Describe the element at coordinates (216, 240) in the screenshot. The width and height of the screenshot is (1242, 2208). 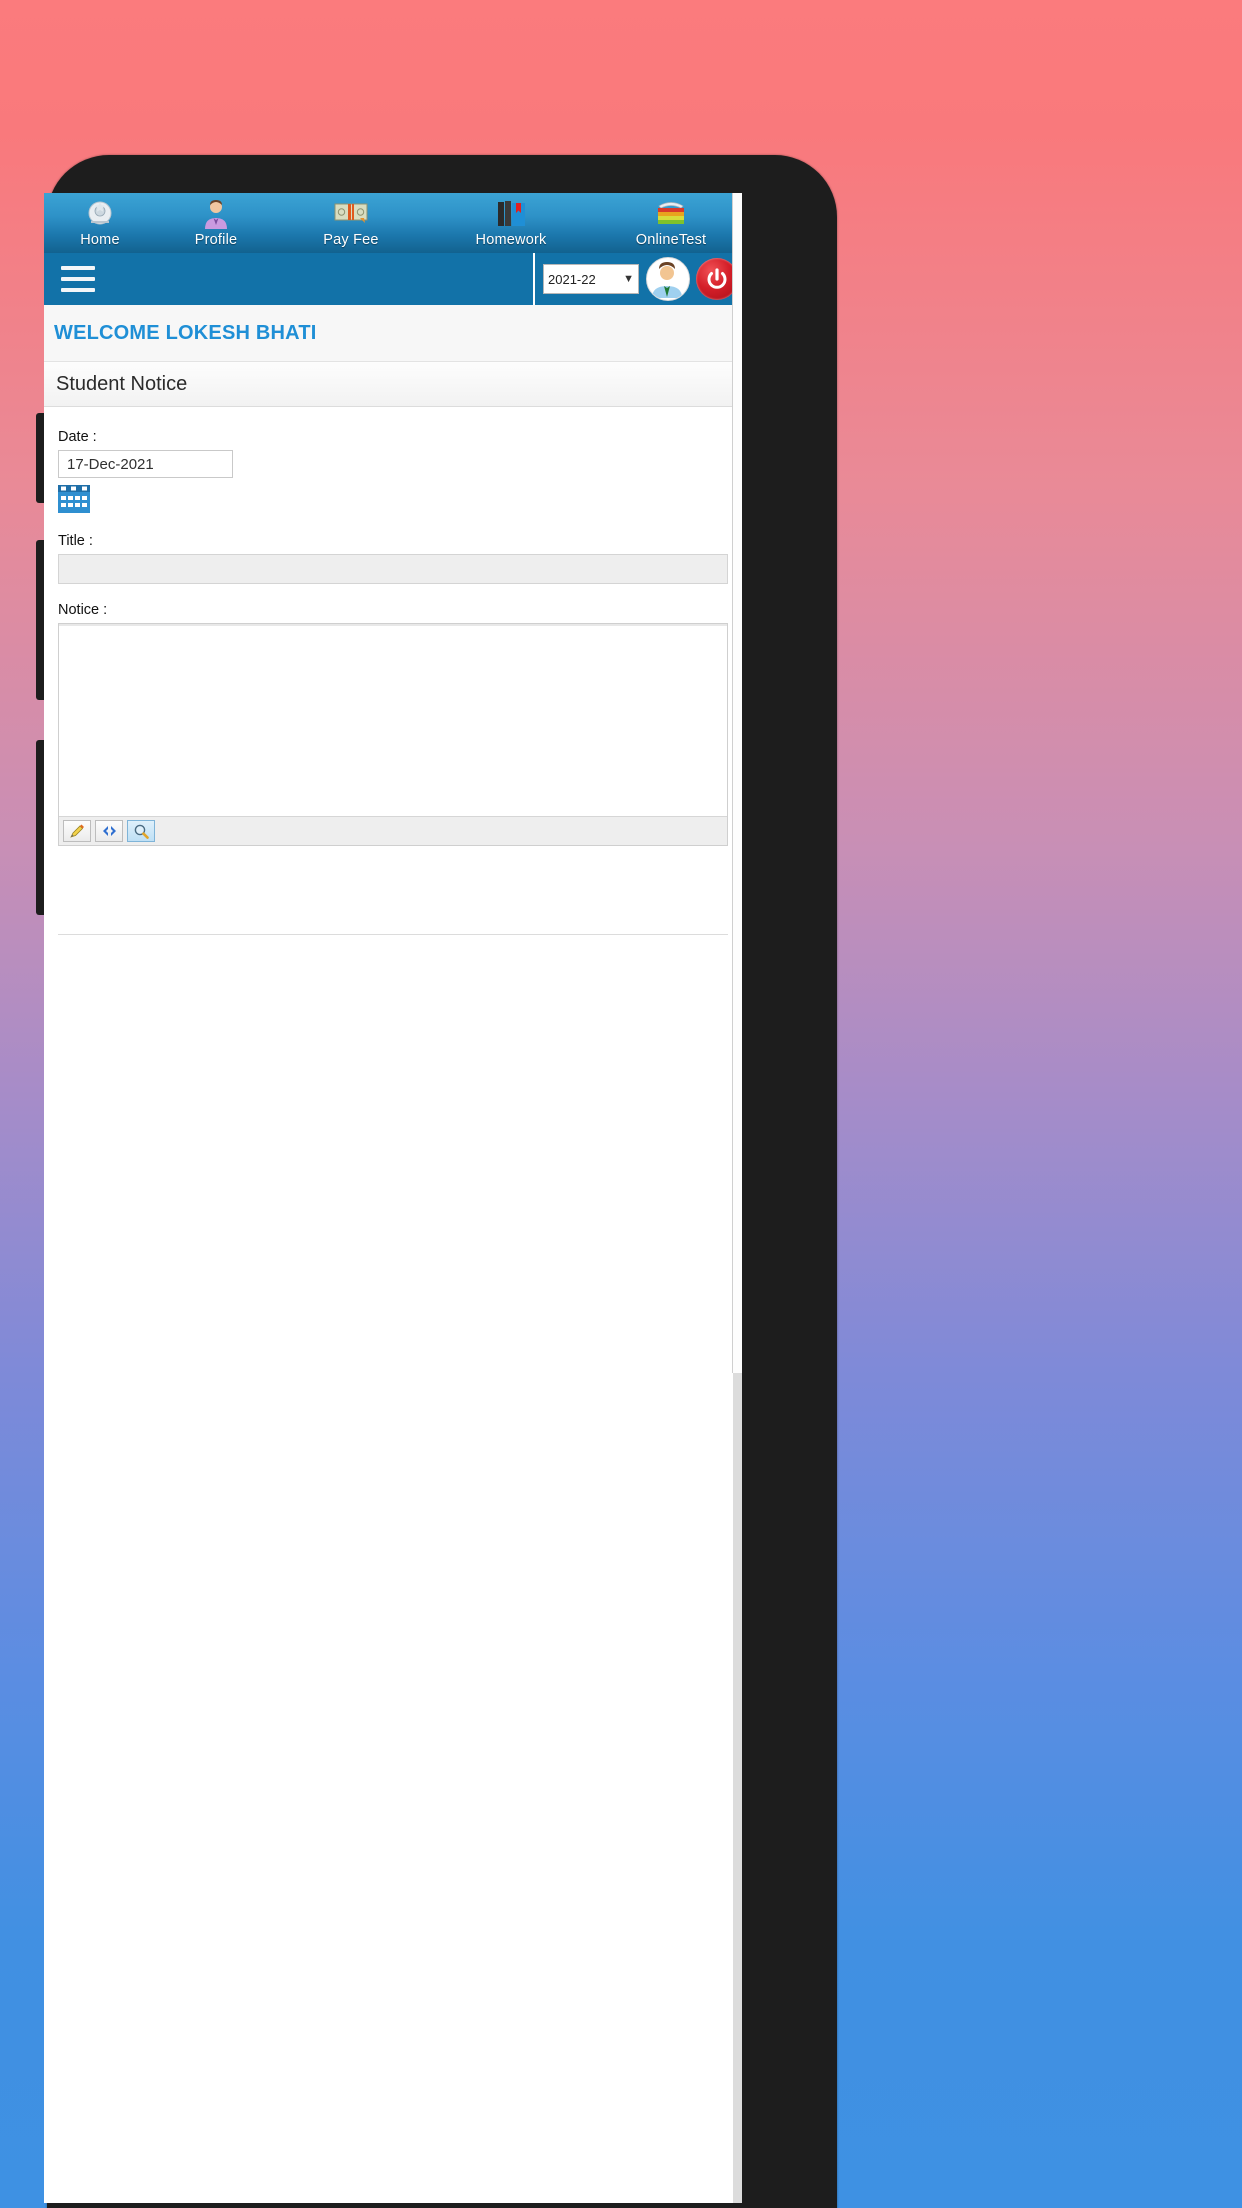
I see `nav-label: Profile` at that location.